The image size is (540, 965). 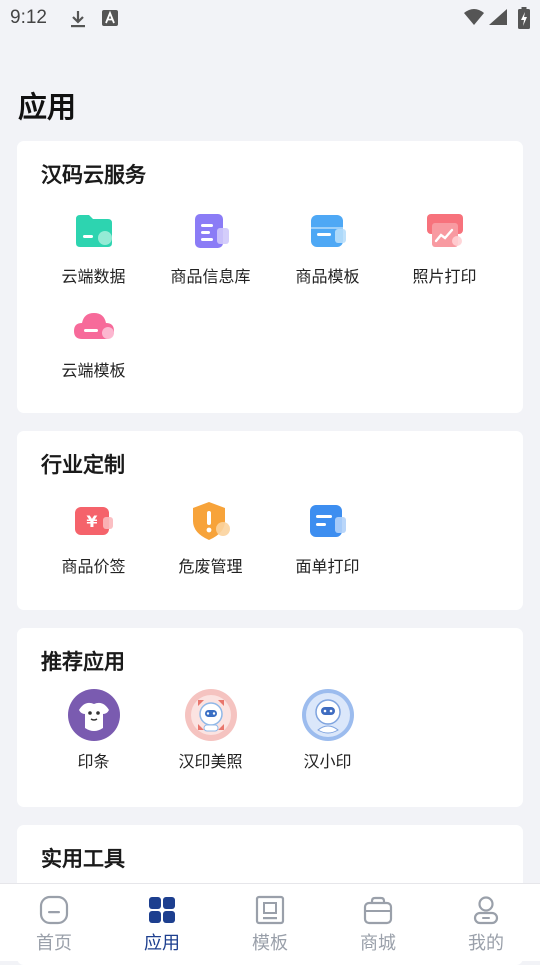 What do you see at coordinates (162, 943) in the screenshot?
I see `tab-label: 应用` at bounding box center [162, 943].